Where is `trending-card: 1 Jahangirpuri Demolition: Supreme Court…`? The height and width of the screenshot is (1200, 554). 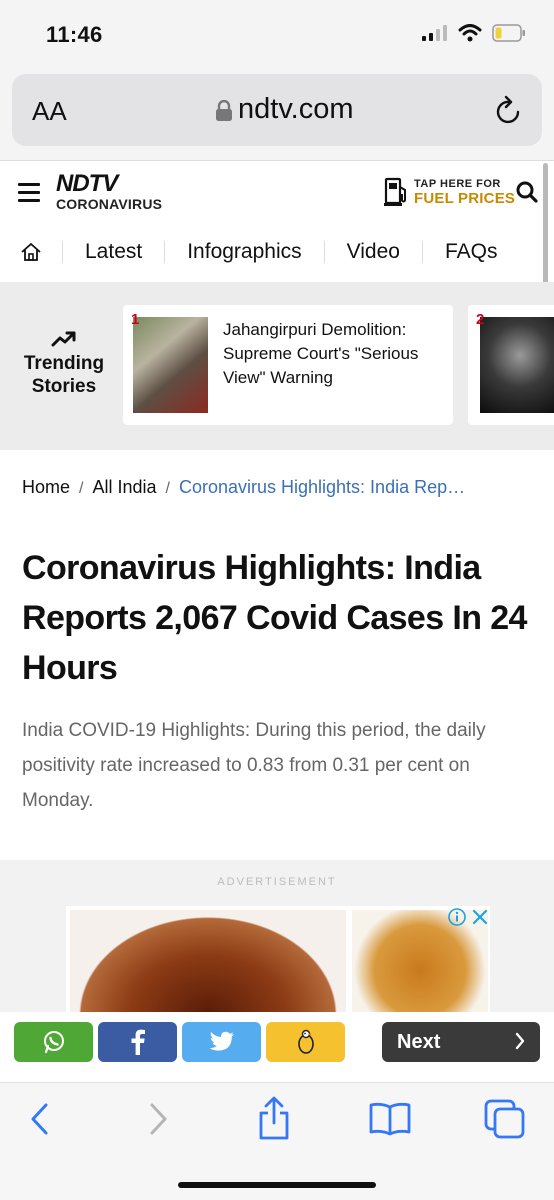 trending-card: 1 Jahangirpuri Demolition: Supreme Court… is located at coordinates (288, 365).